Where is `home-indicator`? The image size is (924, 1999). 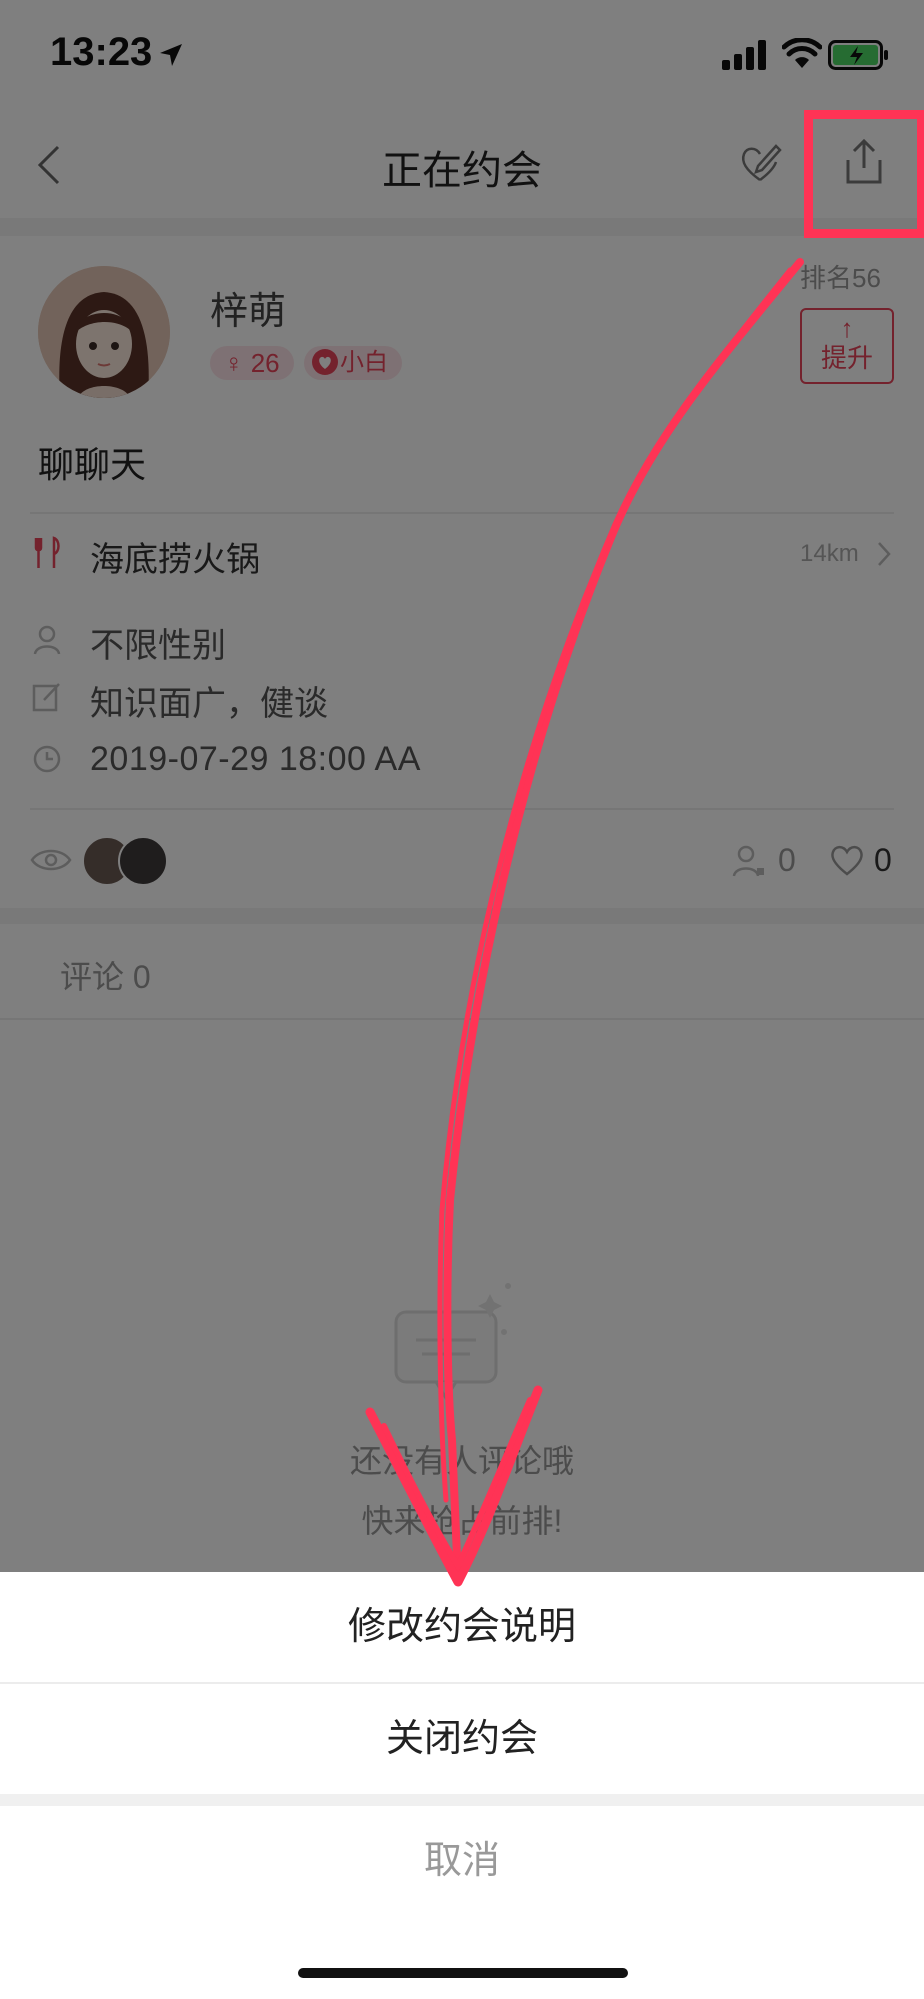 home-indicator is located at coordinates (463, 1973).